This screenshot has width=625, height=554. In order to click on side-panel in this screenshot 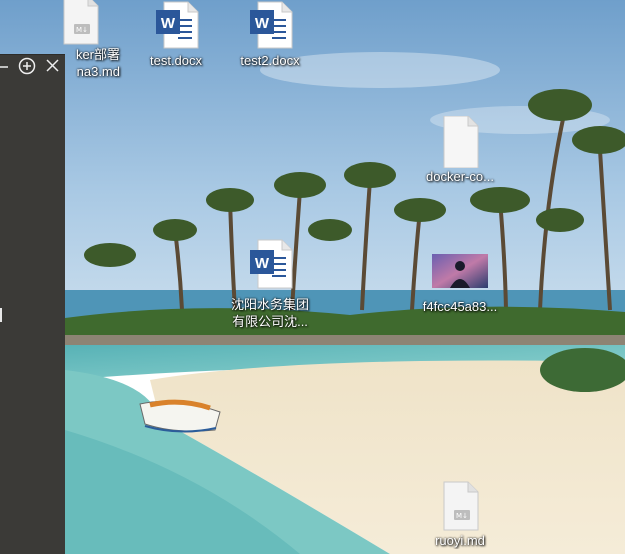, I will do `click(32, 304)`.